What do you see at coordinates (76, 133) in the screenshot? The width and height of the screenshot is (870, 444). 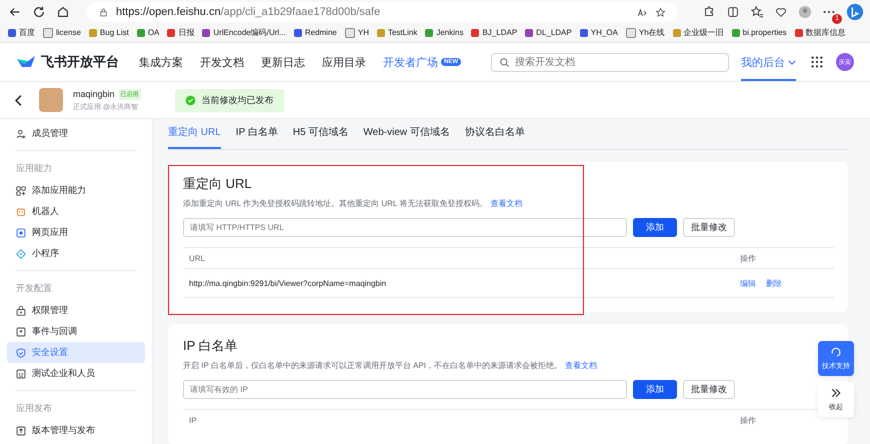 I see `sidebar-item: 成员管理` at bounding box center [76, 133].